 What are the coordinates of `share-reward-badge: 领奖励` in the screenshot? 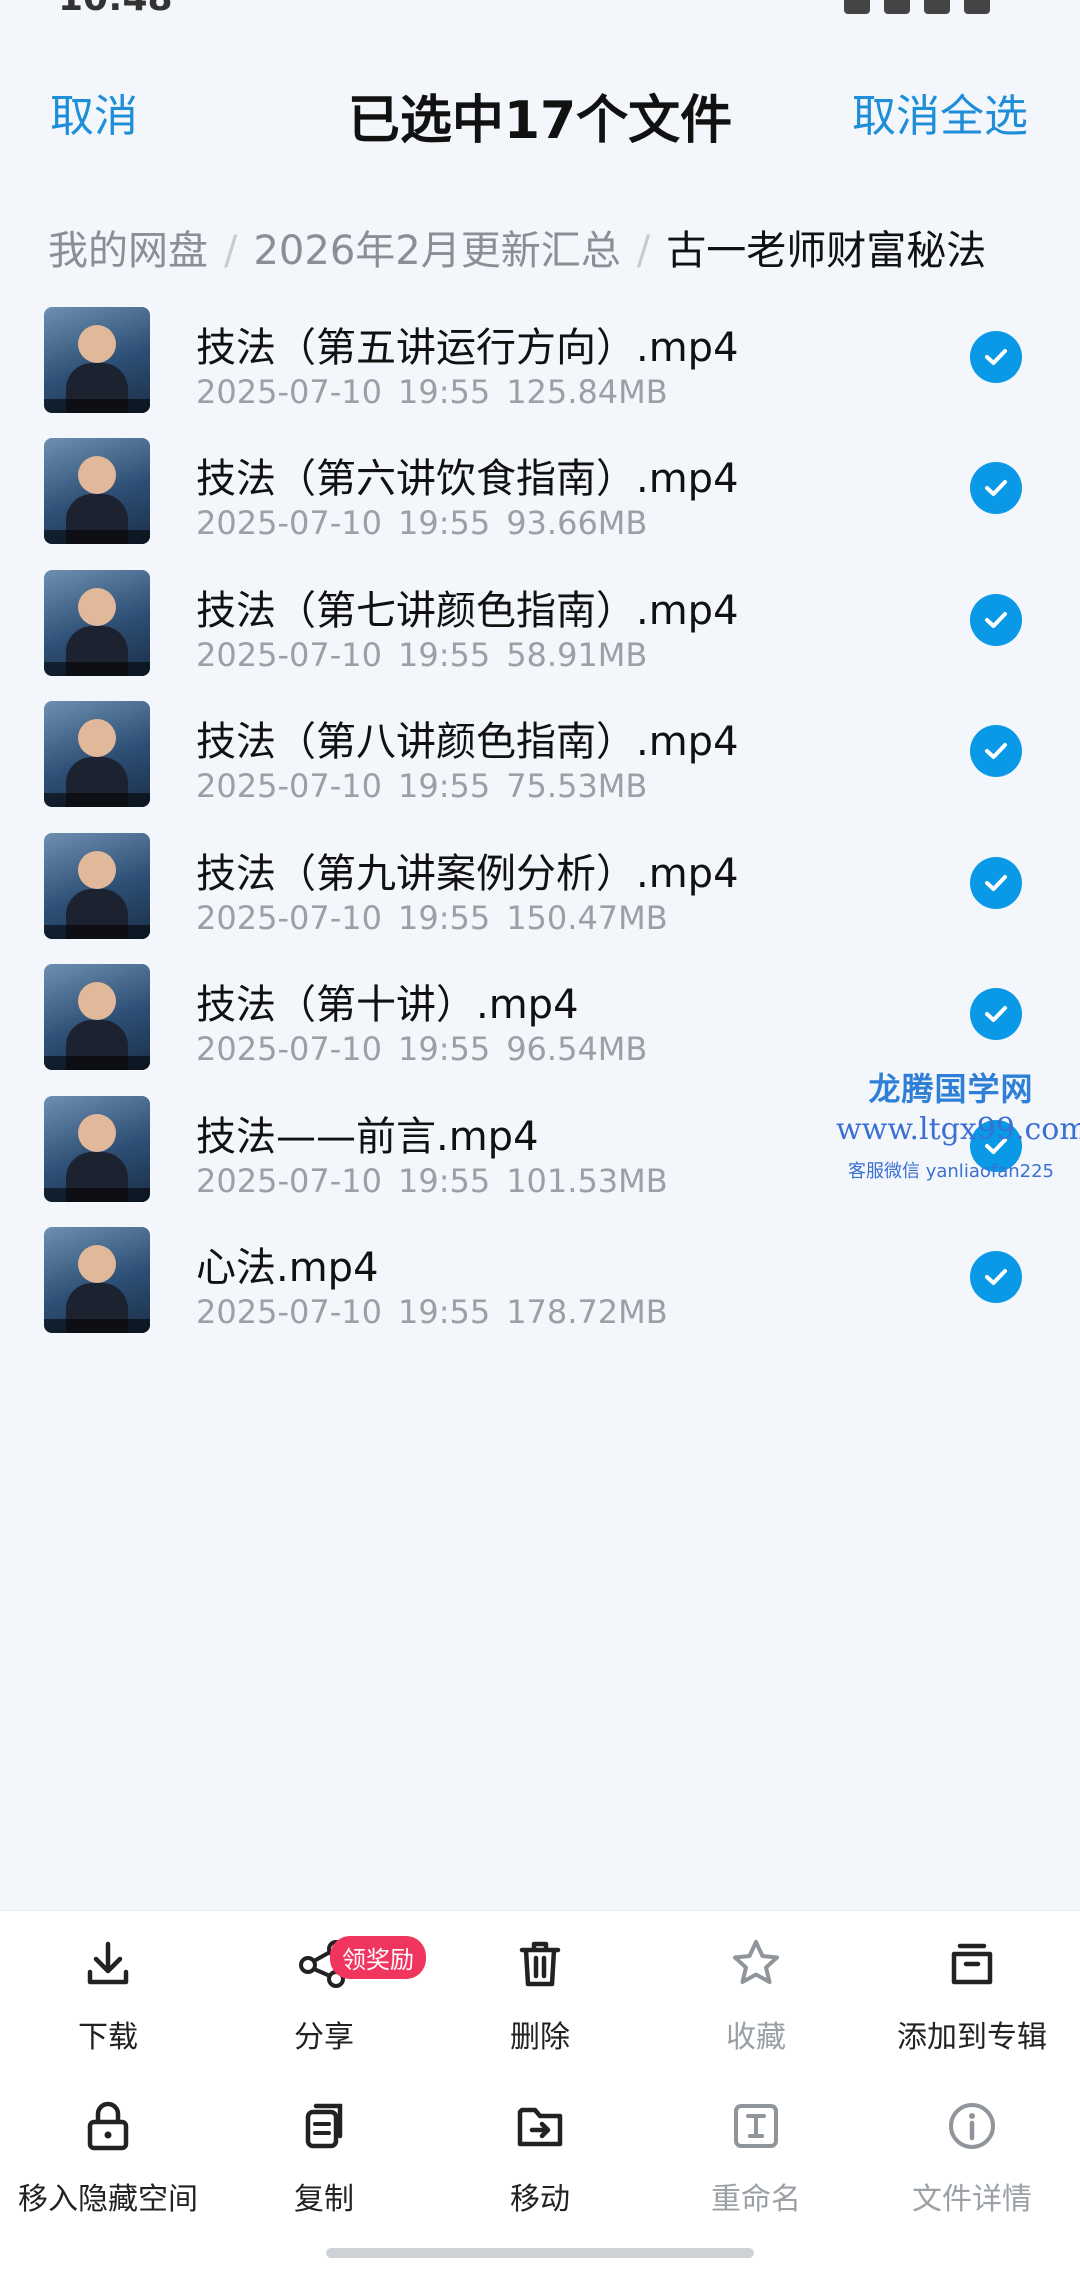 It's located at (378, 1957).